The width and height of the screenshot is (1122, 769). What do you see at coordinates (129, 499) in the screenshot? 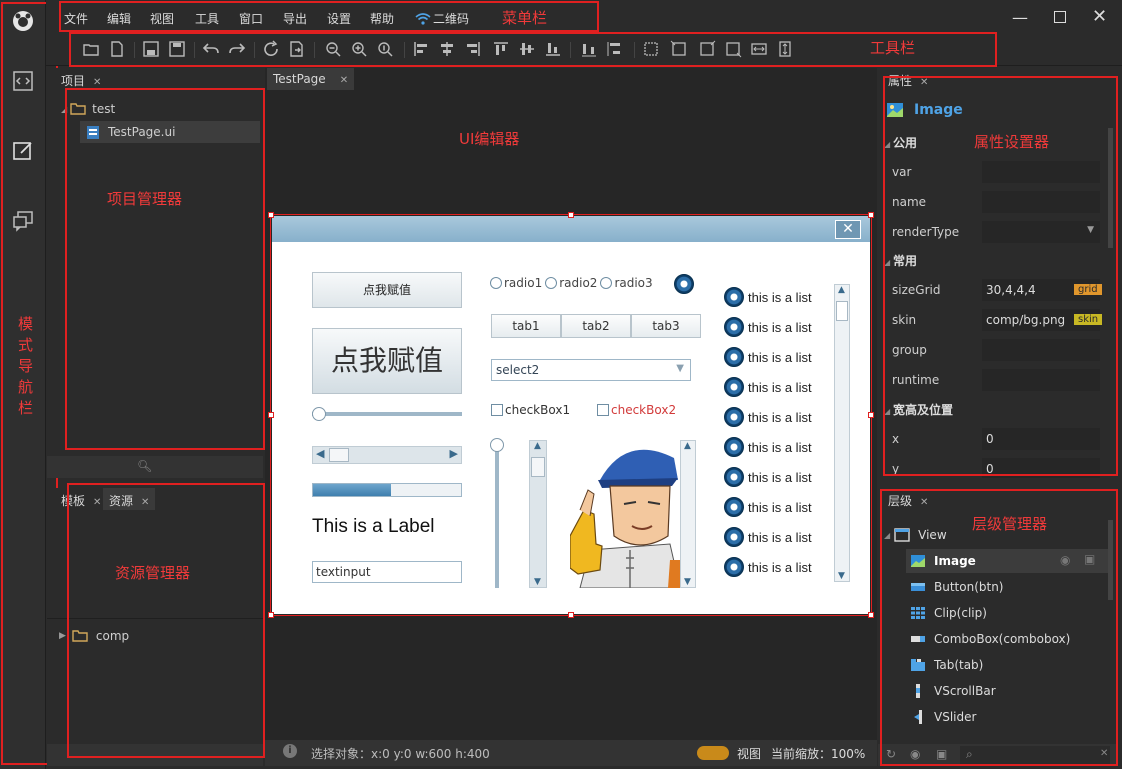
I see `tab-resources: 资源 ✕` at bounding box center [129, 499].